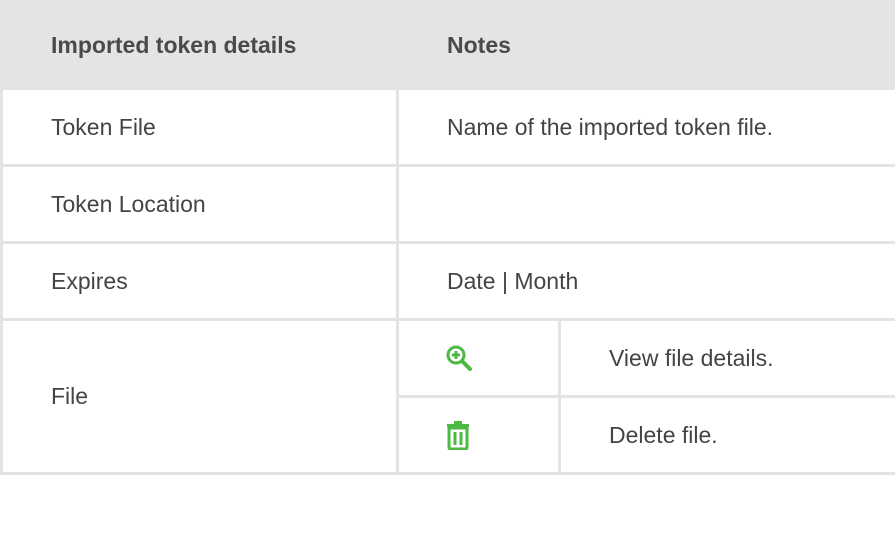 This screenshot has width=895, height=533. I want to click on header-imported-token-details: Imported token details, so click(199, 45).